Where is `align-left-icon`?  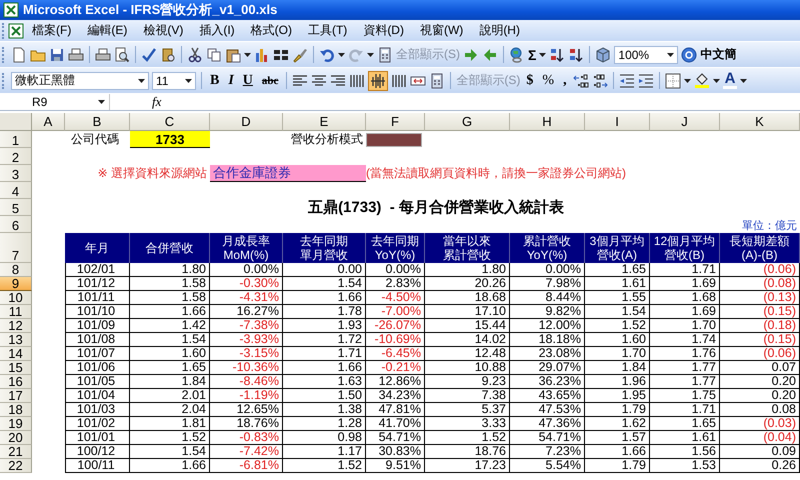 align-left-icon is located at coordinates (300, 80).